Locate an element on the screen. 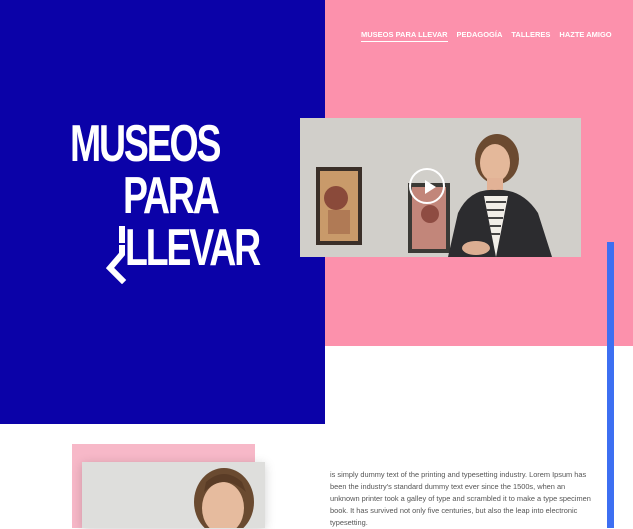 Image resolution: width=633 pixels, height=529 pixels. accent-bar is located at coordinates (610, 385).